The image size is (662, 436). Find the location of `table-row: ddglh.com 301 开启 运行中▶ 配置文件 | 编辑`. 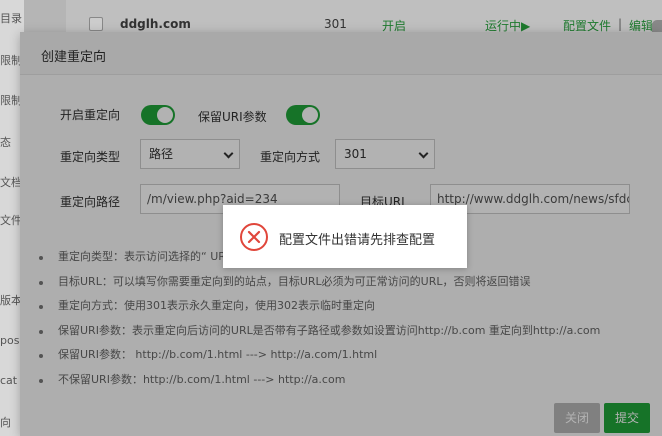

table-row: ddglh.com 301 开启 运行中▶ 配置文件 | 编辑 is located at coordinates (364, 17).